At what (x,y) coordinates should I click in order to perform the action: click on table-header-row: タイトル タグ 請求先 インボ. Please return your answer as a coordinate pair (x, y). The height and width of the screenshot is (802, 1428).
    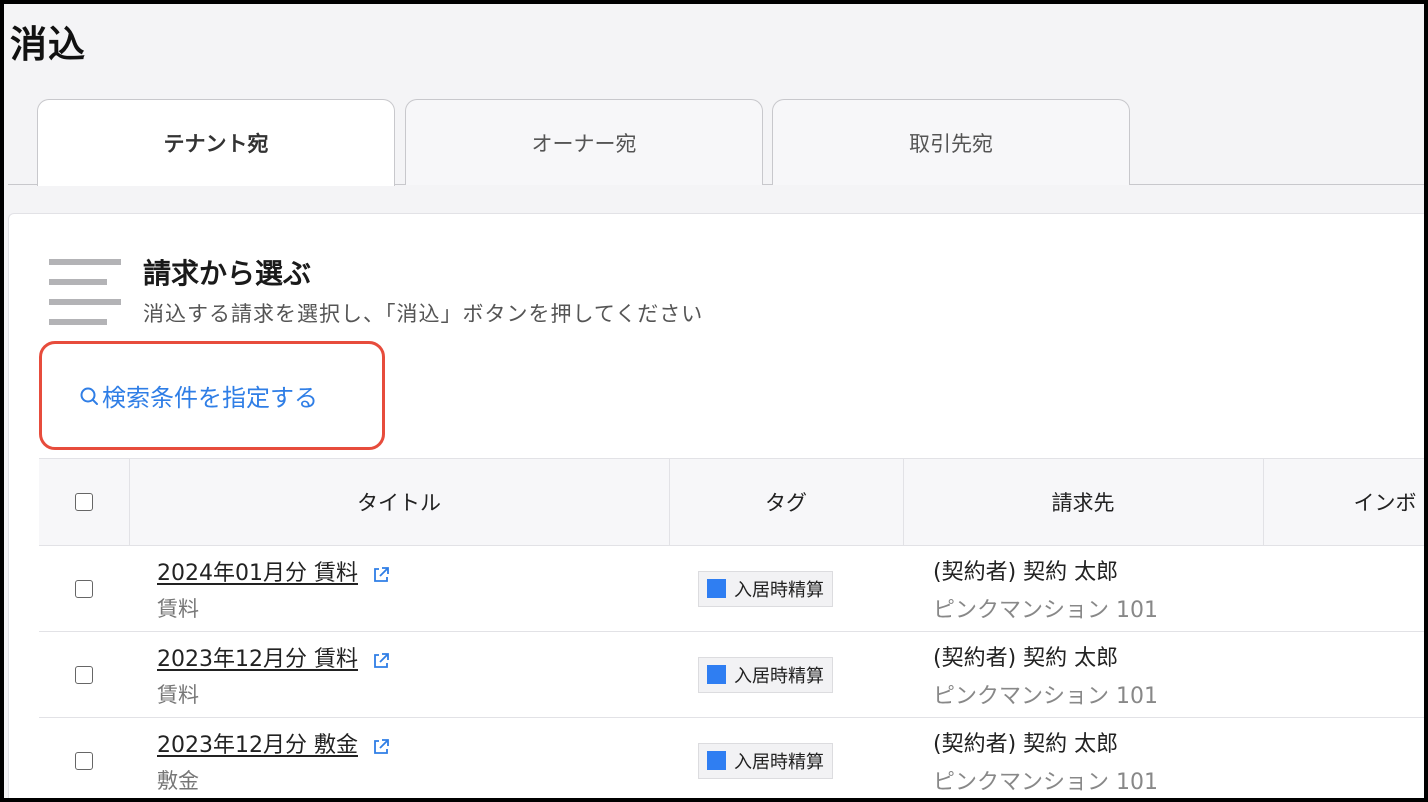
    Looking at the image, I should click on (731, 502).